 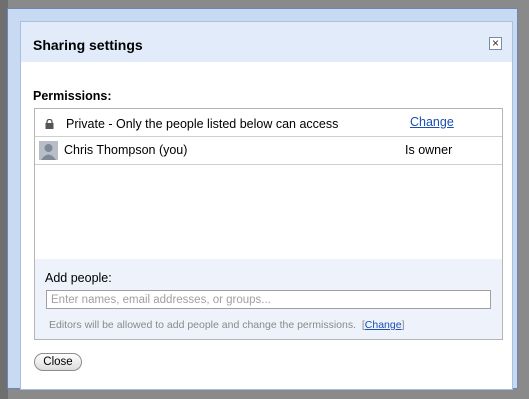 What do you see at coordinates (49, 124) in the screenshot?
I see `lock-icon` at bounding box center [49, 124].